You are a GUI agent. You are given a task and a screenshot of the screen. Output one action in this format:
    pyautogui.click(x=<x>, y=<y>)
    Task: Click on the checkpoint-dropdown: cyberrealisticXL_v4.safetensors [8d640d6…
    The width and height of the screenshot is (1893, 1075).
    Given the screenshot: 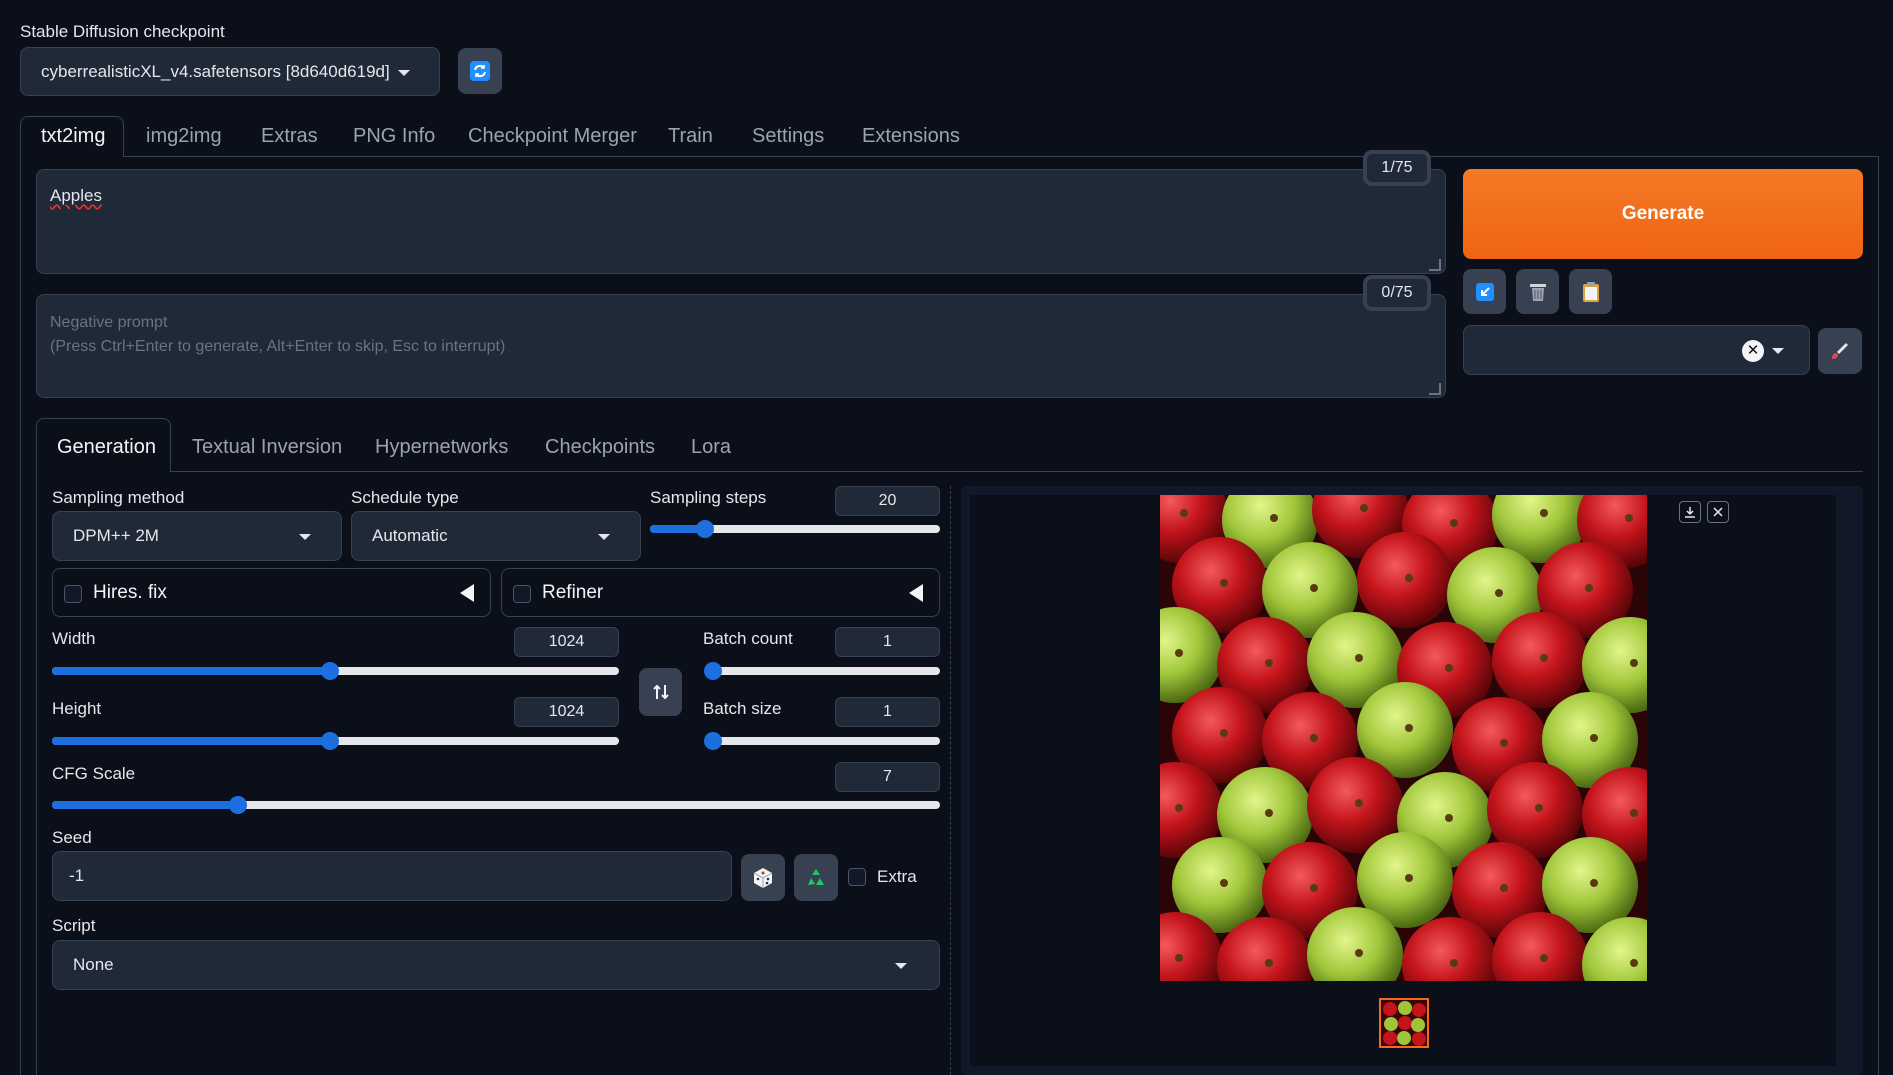 What is the action you would take?
    pyautogui.click(x=230, y=71)
    